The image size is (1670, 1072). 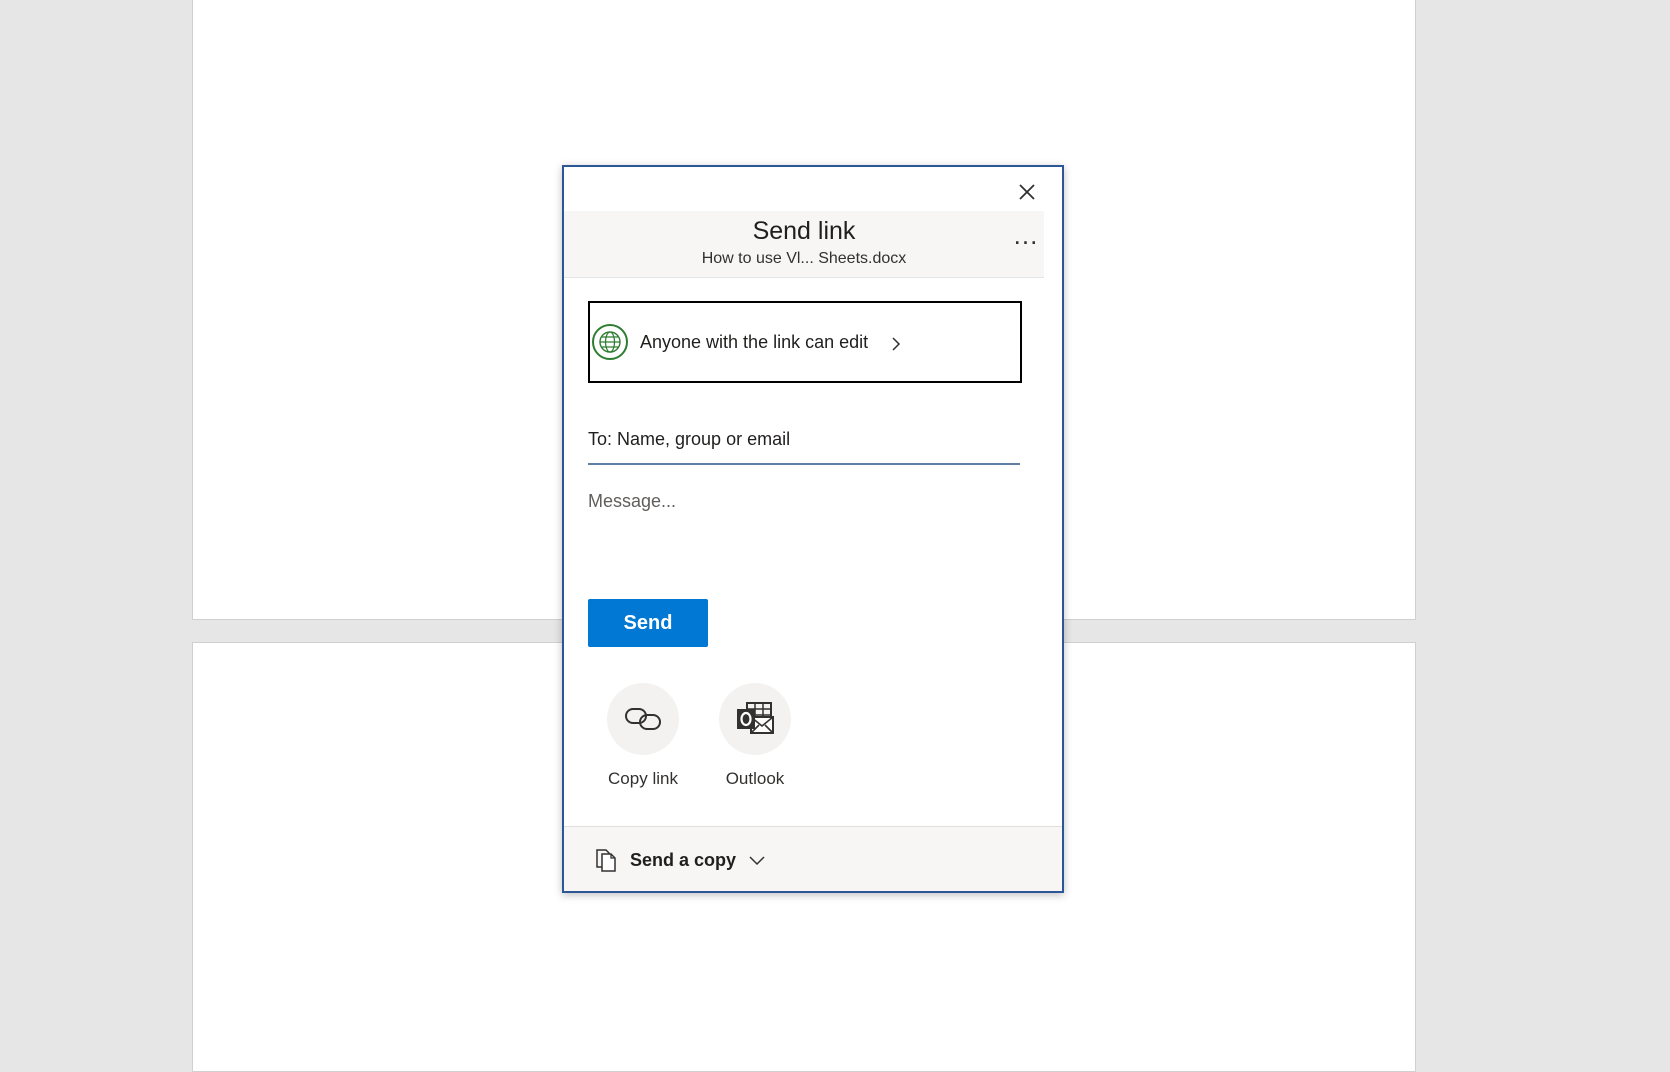 I want to click on copy-document-icon, so click(x=606, y=860).